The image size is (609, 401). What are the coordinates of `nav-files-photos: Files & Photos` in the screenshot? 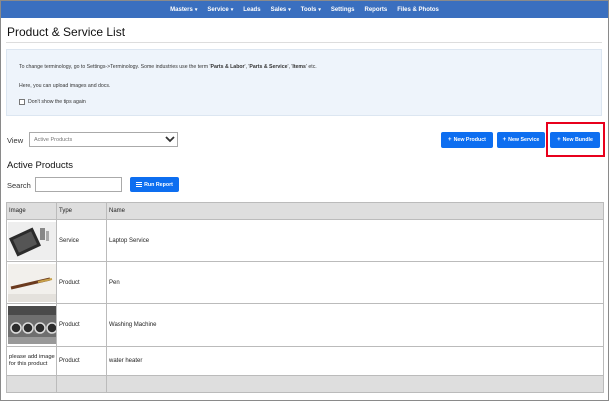 It's located at (418, 10).